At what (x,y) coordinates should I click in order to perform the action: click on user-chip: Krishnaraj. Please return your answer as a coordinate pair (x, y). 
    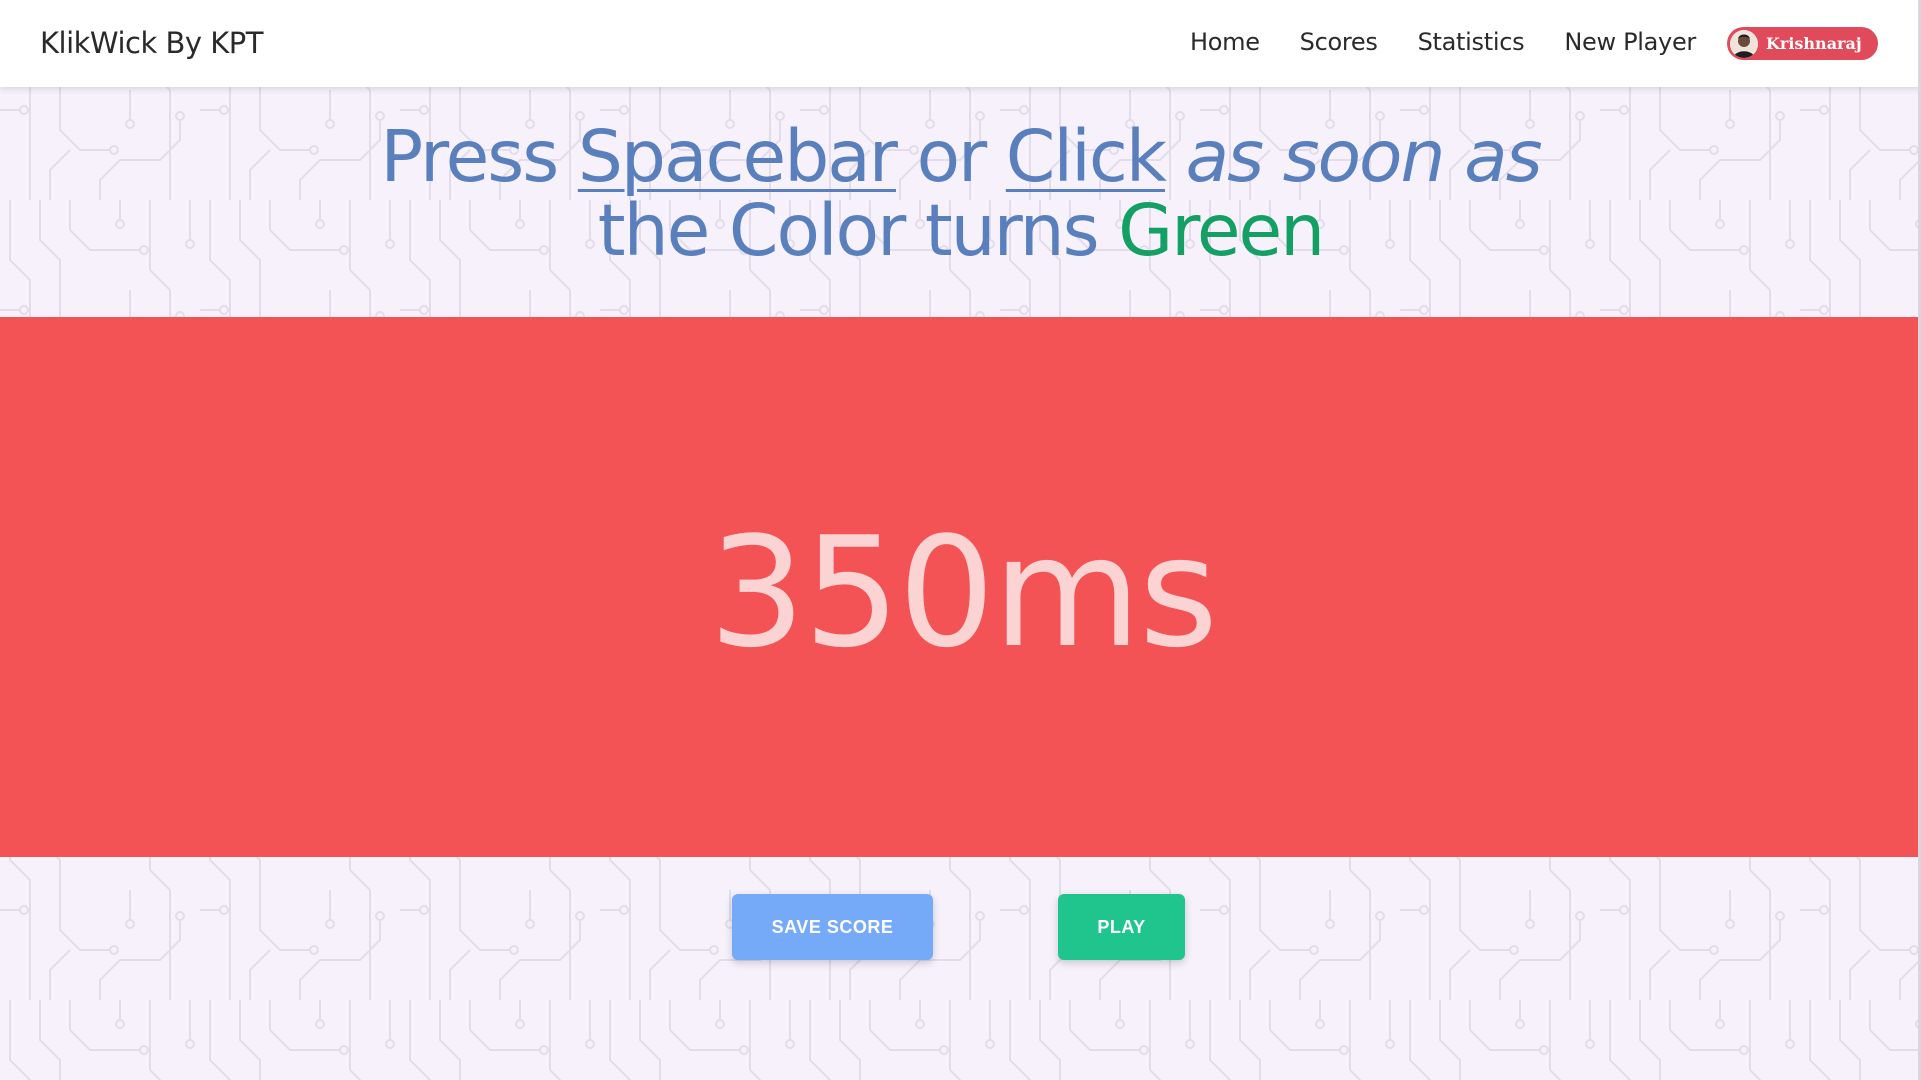
    Looking at the image, I should click on (1802, 43).